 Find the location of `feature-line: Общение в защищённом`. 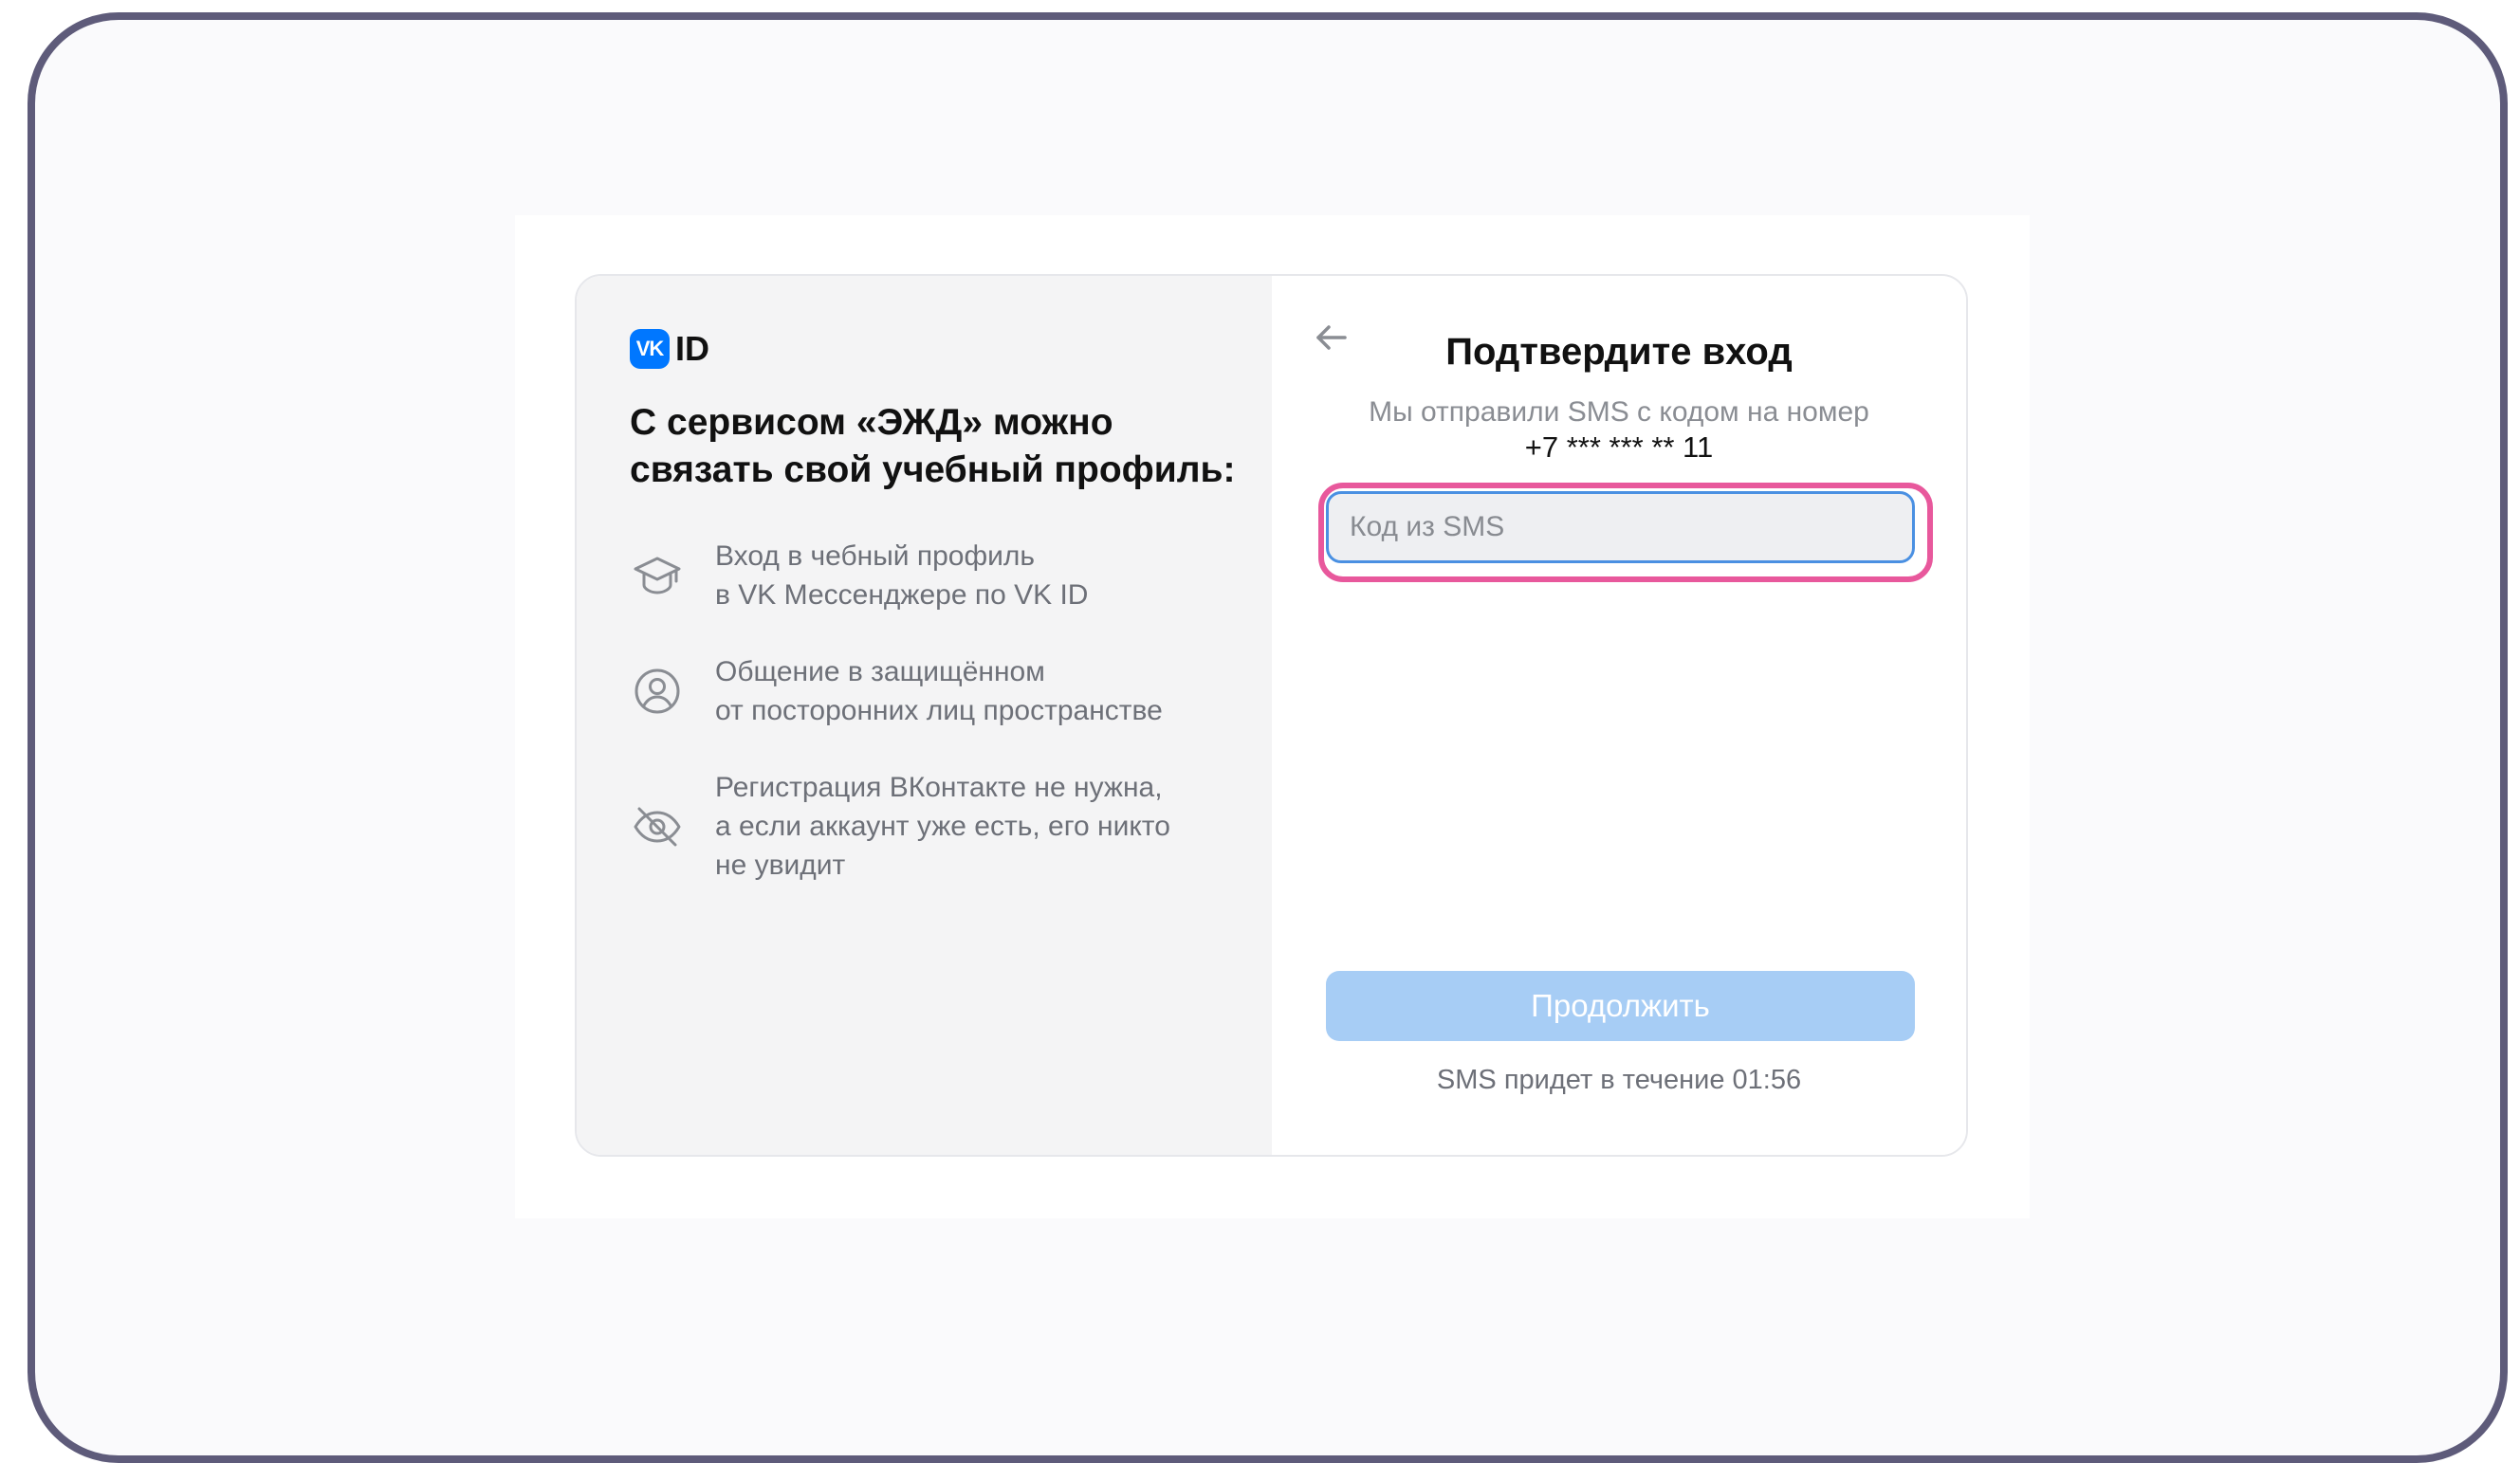

feature-line: Общение в защищённом is located at coordinates (880, 671).